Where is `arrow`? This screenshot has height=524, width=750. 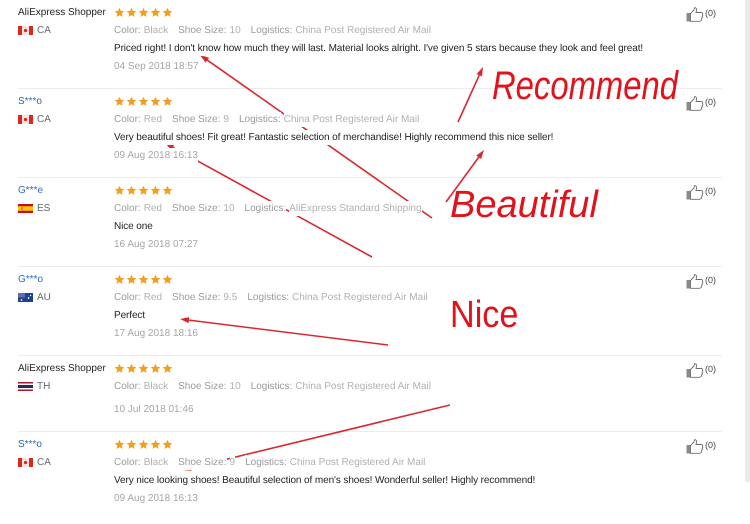
arrow is located at coordinates (470, 94).